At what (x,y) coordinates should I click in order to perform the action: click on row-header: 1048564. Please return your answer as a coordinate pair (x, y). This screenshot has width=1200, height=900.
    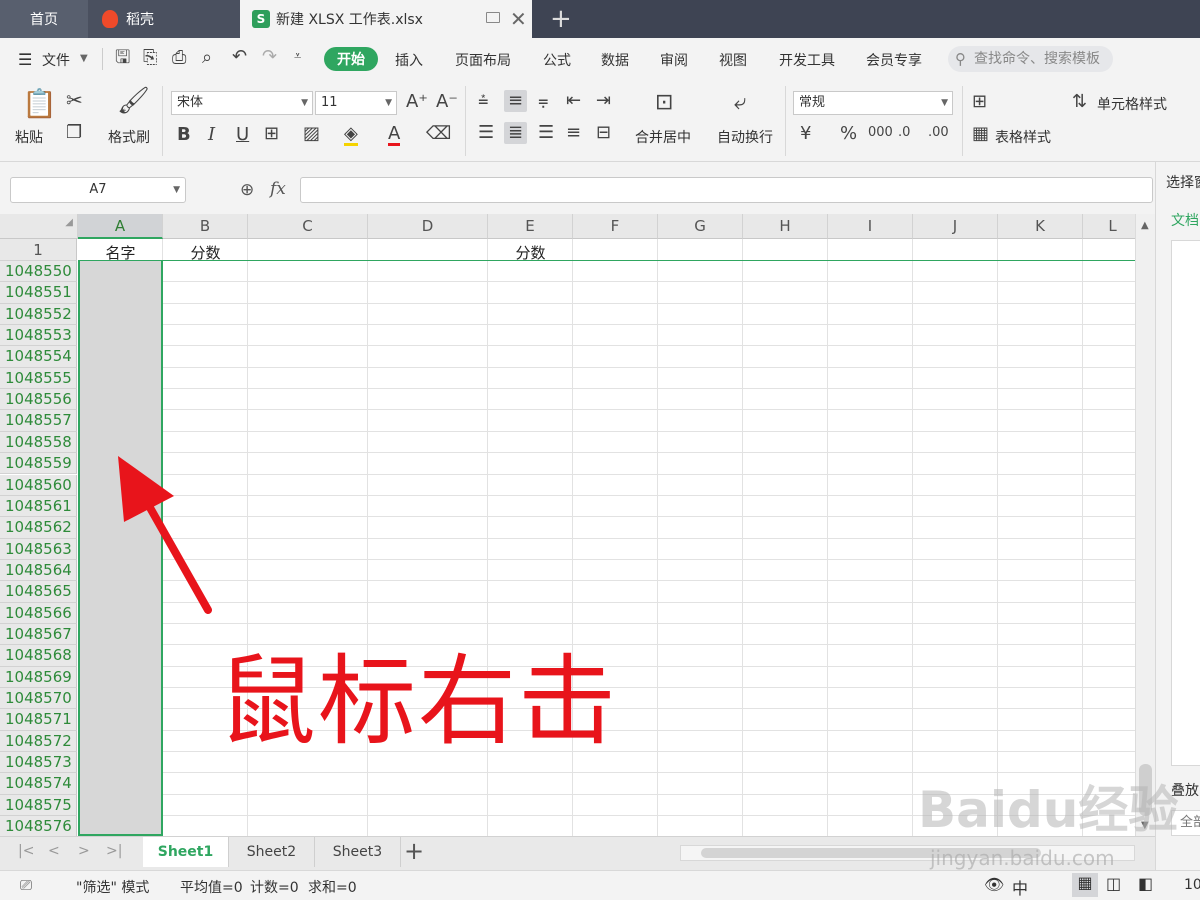
    Looking at the image, I should click on (38, 570).